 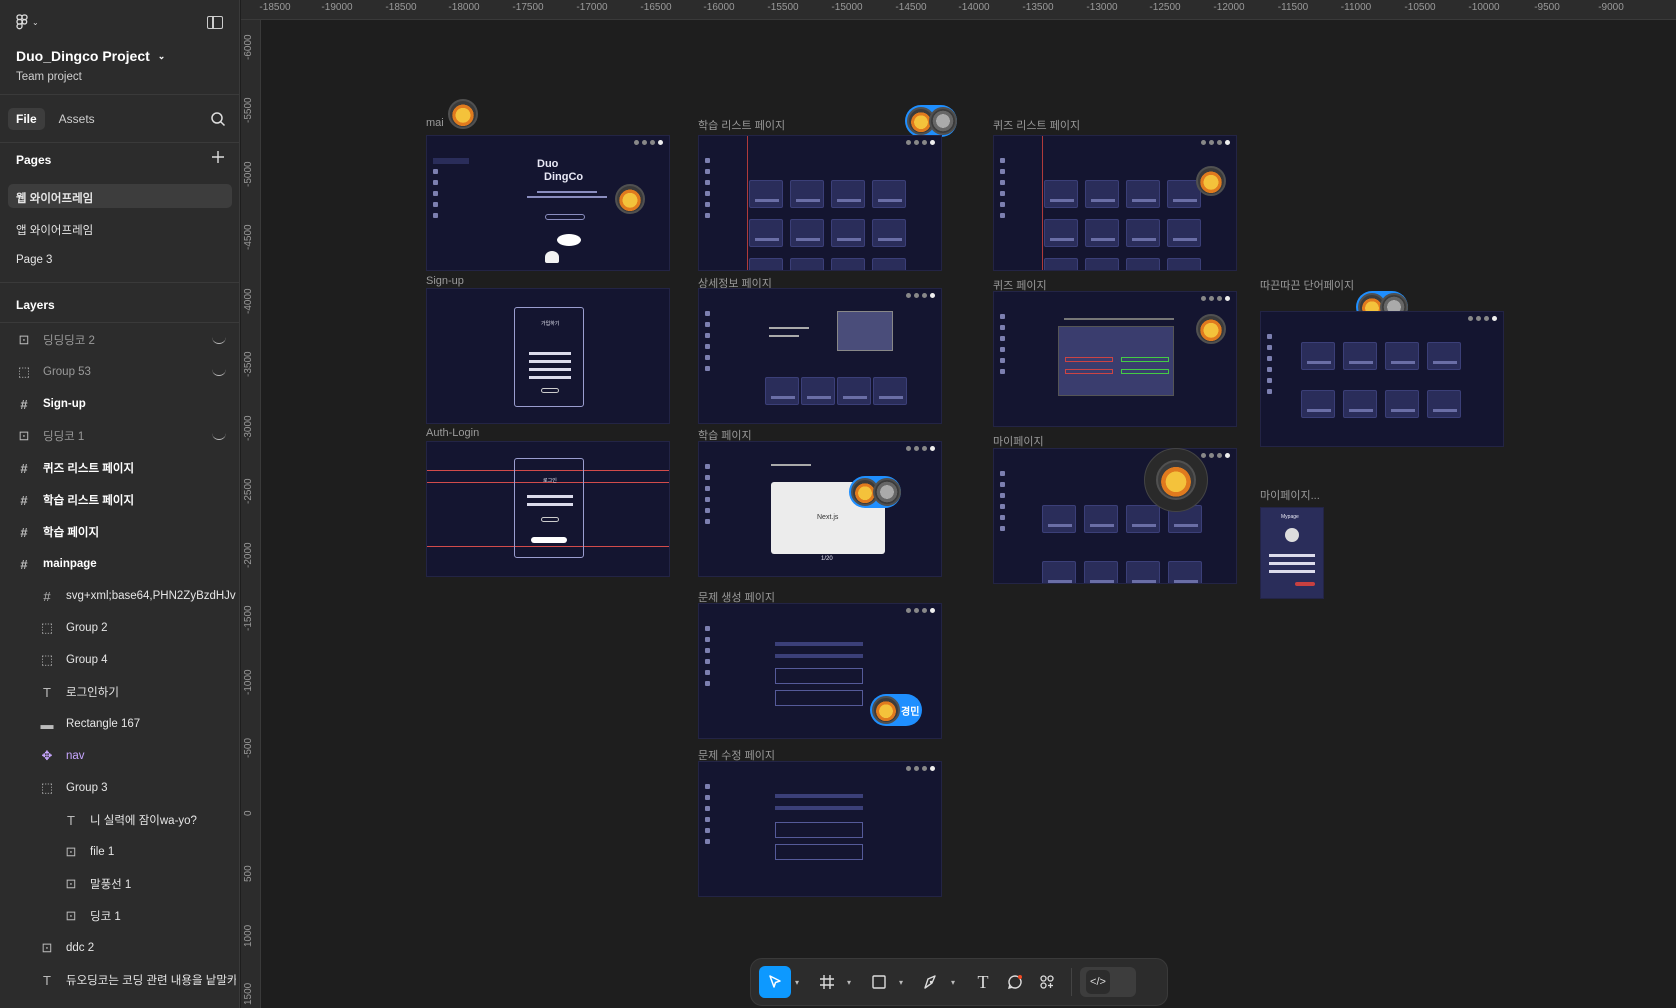 What do you see at coordinates (120, 628) in the screenshot?
I see `layer-item: ⬚ Group 2` at bounding box center [120, 628].